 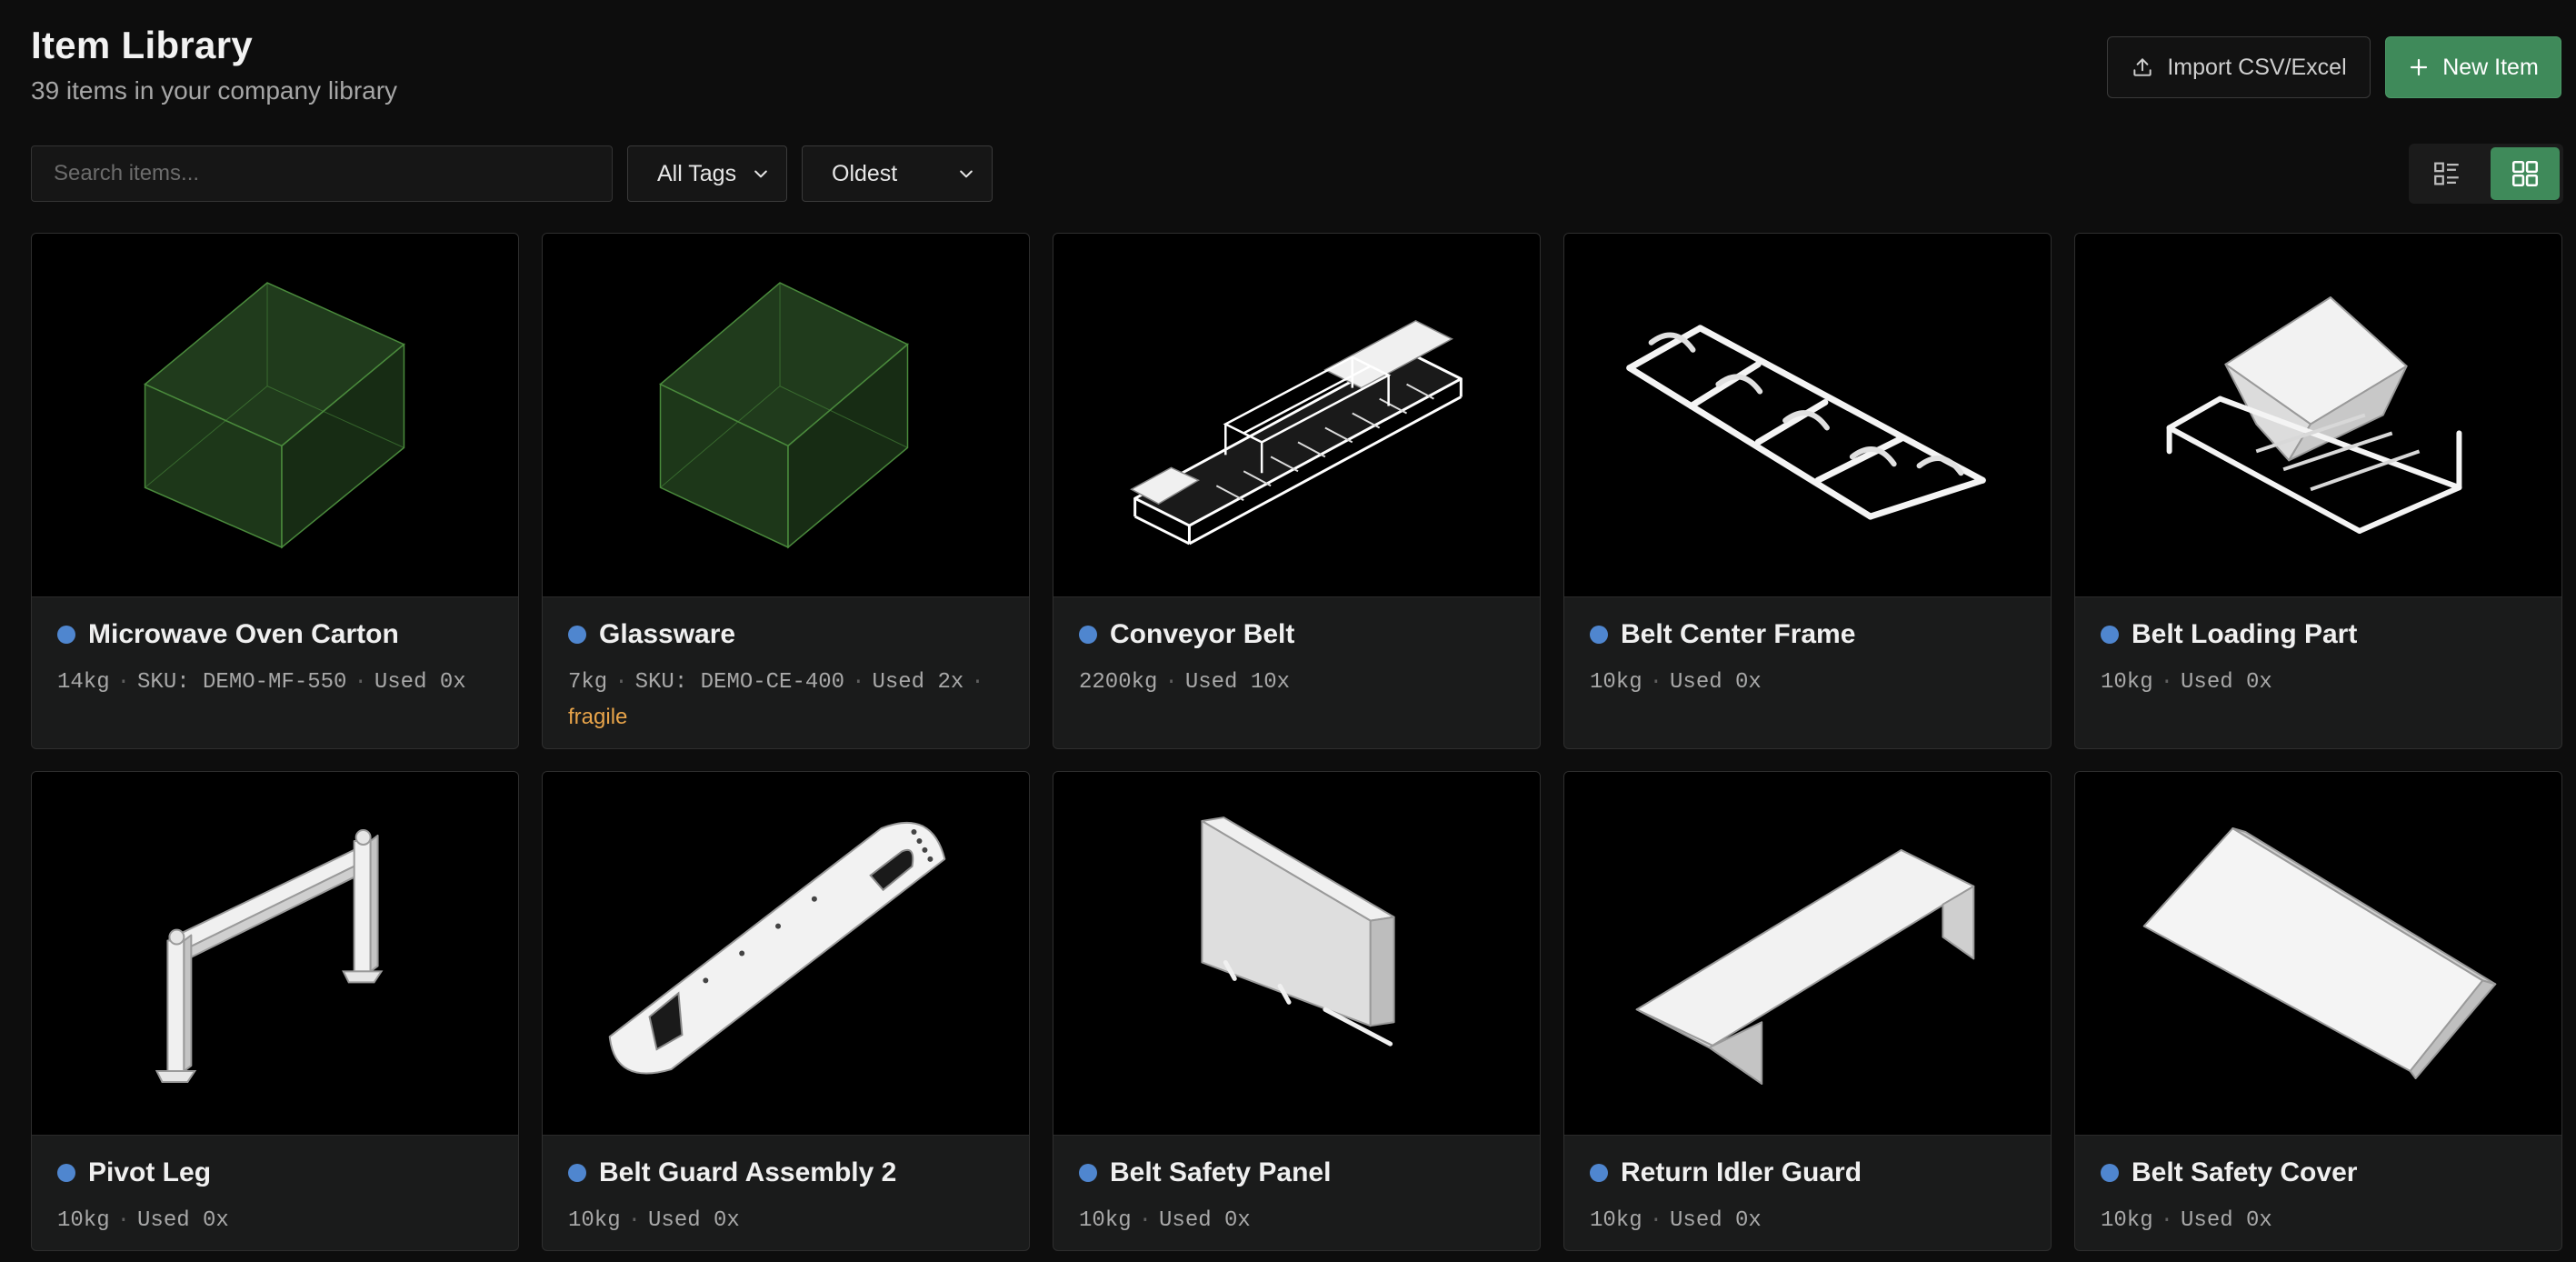 What do you see at coordinates (2239, 67) in the screenshot?
I see `import-csv-button: Import CSV/Excel` at bounding box center [2239, 67].